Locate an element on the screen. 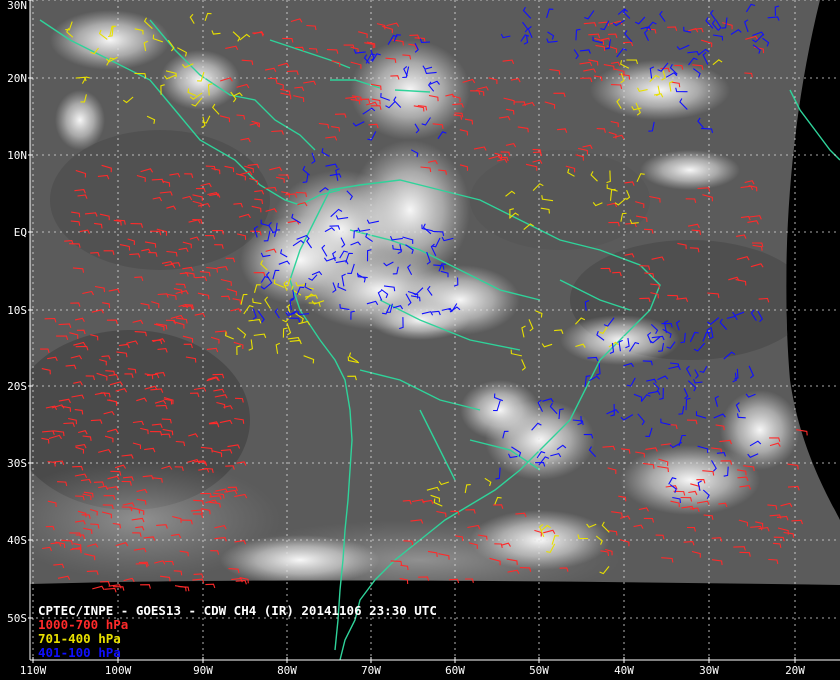  lon-label-20w: 20W is located at coordinates (795, 670).